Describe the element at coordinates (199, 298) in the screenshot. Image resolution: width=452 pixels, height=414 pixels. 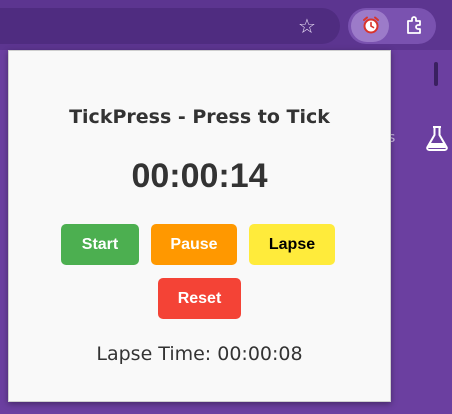
I see `reset-button: Reset` at that location.